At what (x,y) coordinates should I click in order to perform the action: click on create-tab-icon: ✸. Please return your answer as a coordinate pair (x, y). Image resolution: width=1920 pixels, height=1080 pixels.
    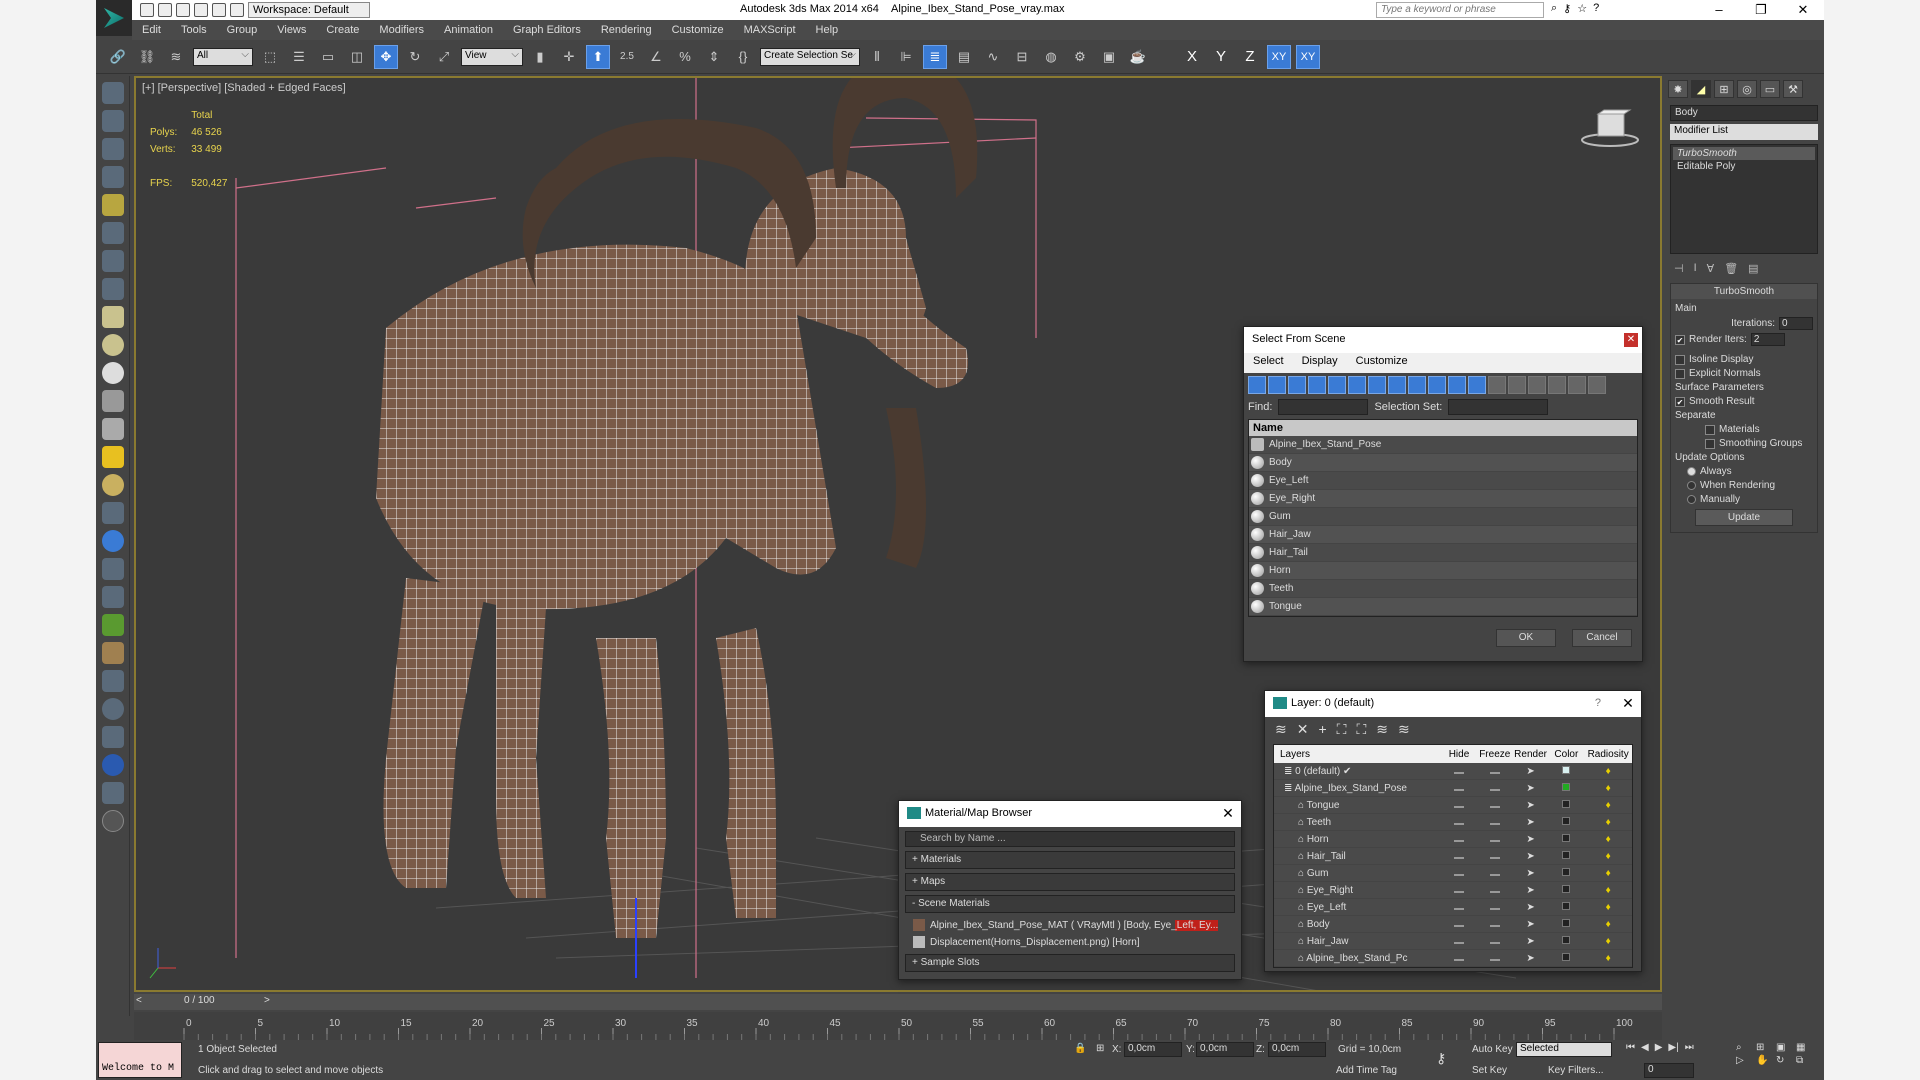
    Looking at the image, I should click on (1678, 89).